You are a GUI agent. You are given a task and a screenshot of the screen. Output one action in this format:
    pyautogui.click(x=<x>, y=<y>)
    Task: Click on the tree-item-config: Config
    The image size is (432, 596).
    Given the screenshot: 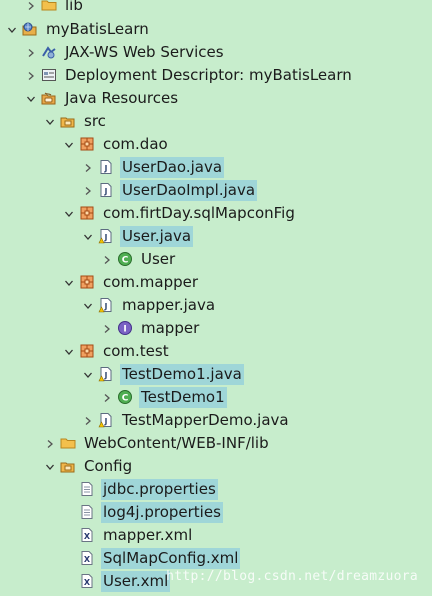 What is the action you would take?
    pyautogui.click(x=216, y=466)
    